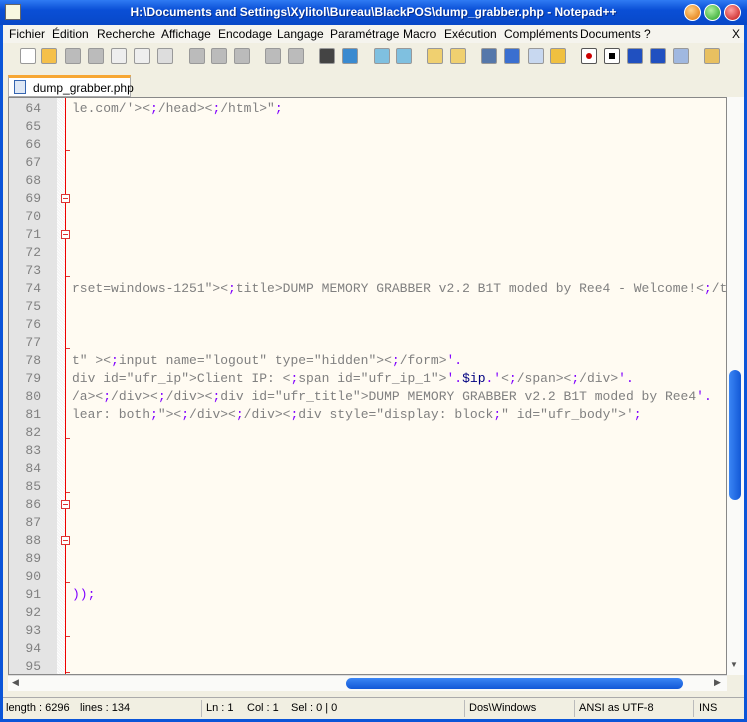 The image size is (747, 722). I want to click on play-macro-icon, so click(635, 56).